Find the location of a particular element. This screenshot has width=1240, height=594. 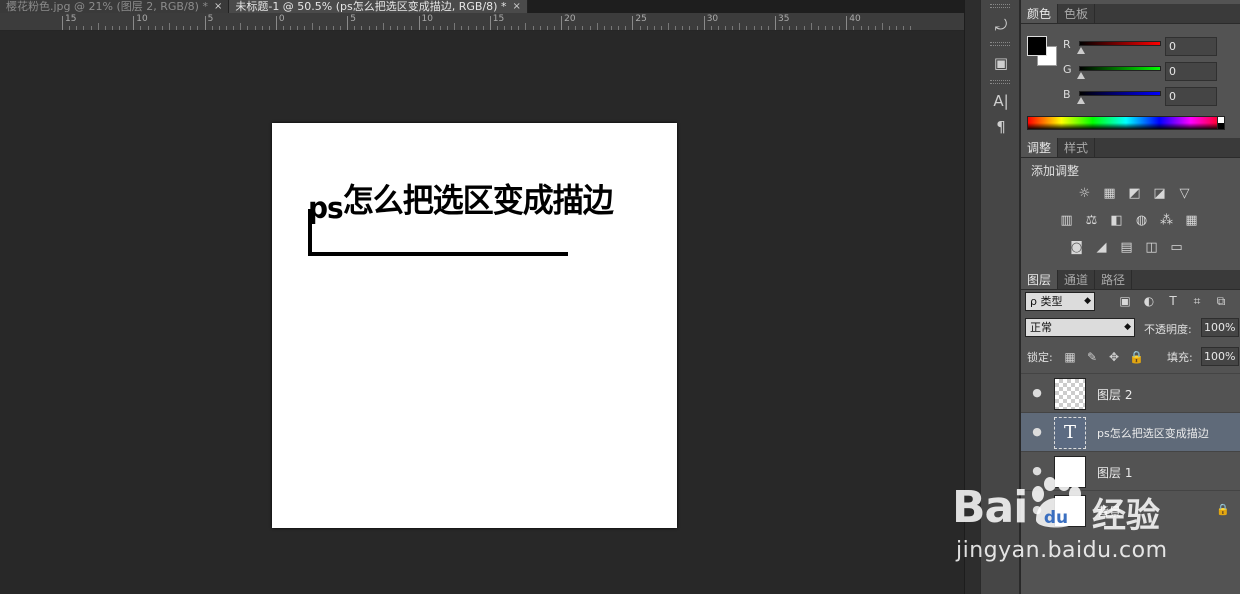

red-slider-knob is located at coordinates (1081, 50).